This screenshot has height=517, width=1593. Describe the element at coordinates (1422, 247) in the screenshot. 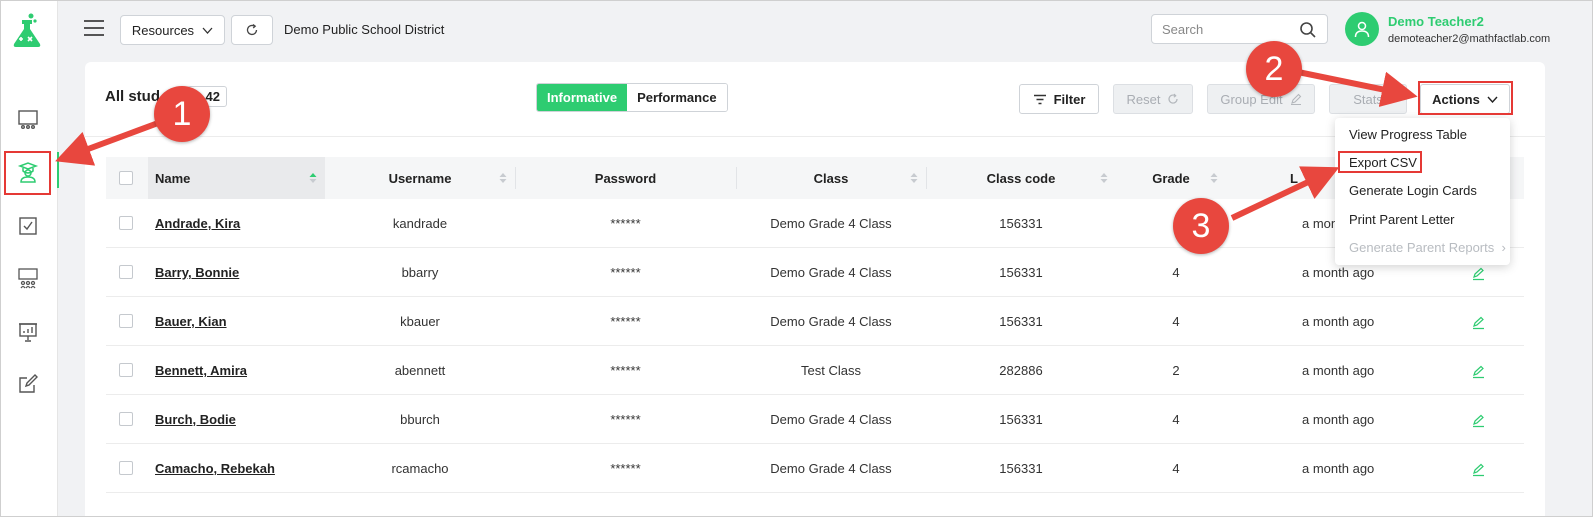

I see `menu-item-generate-parent-reports-label: Generate Parent Reports` at that location.